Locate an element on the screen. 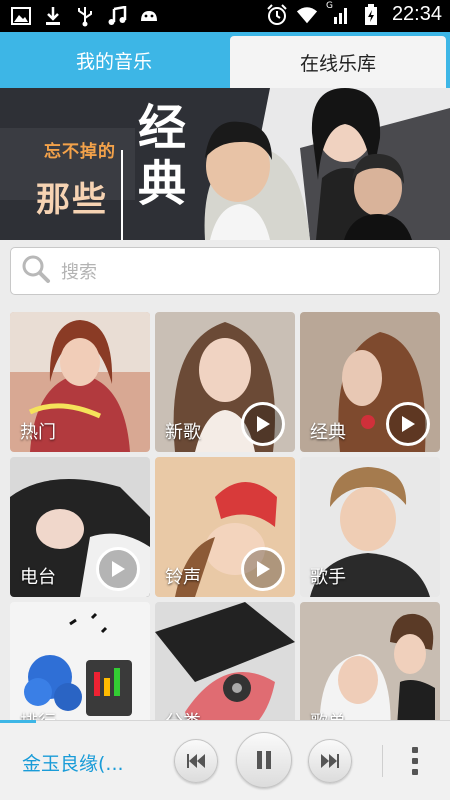  category-tile-charts: 排行 is located at coordinates (80, 661).